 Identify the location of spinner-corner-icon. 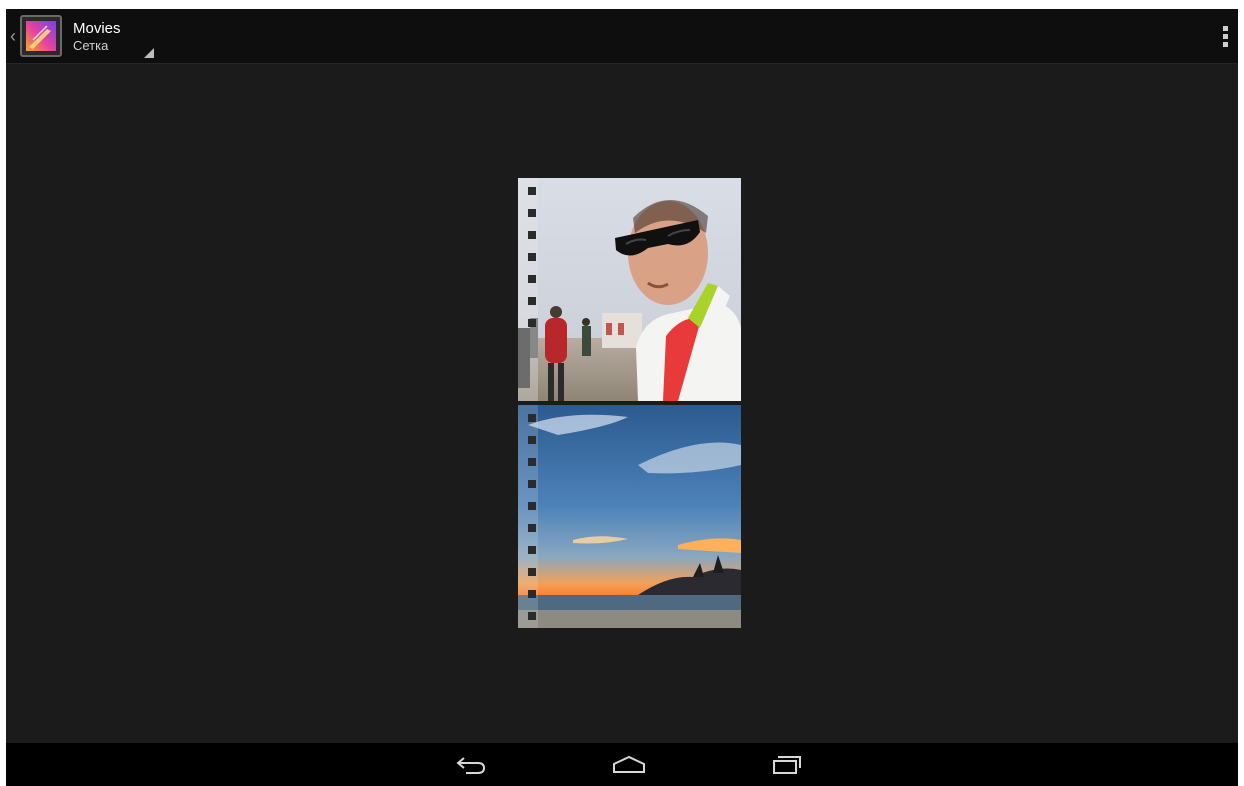
(149, 53).